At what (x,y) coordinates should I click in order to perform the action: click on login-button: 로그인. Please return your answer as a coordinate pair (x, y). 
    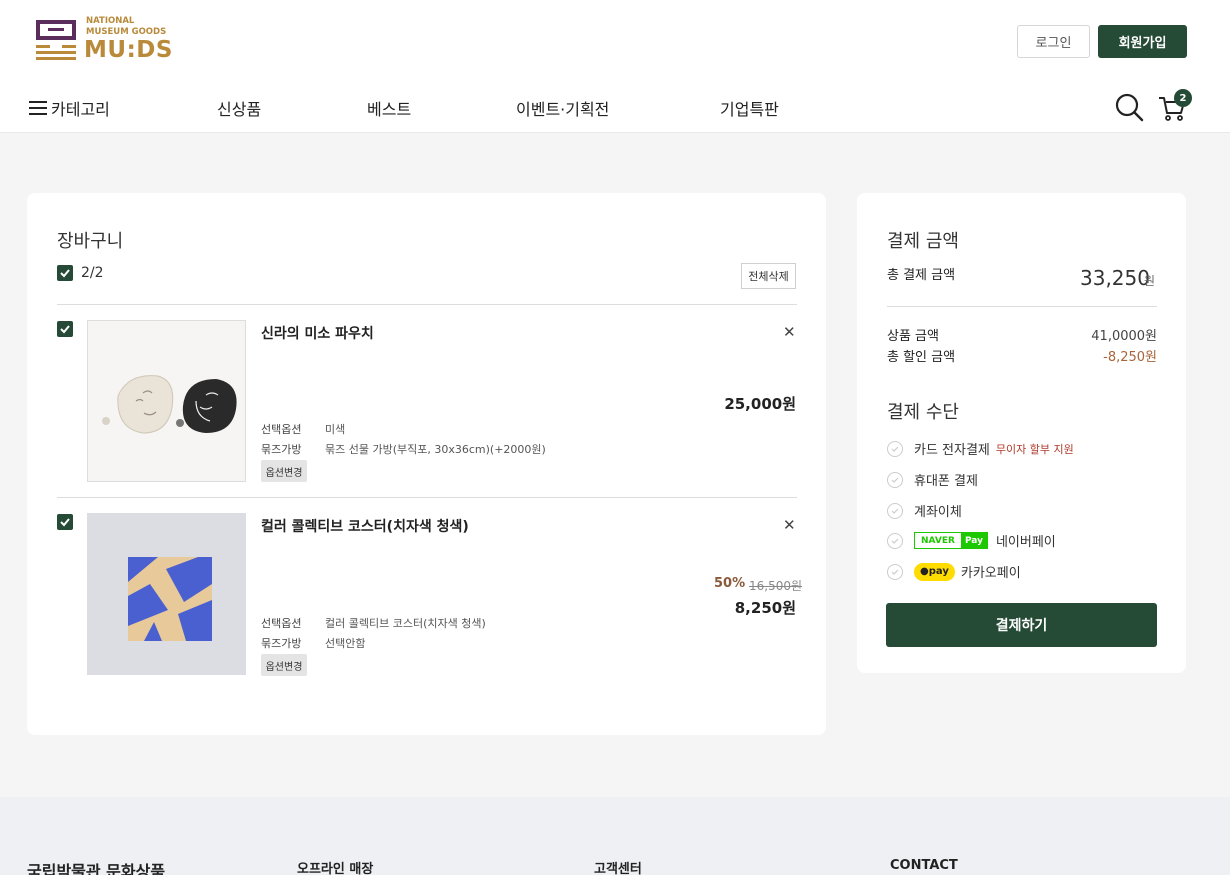
    Looking at the image, I should click on (1053, 41).